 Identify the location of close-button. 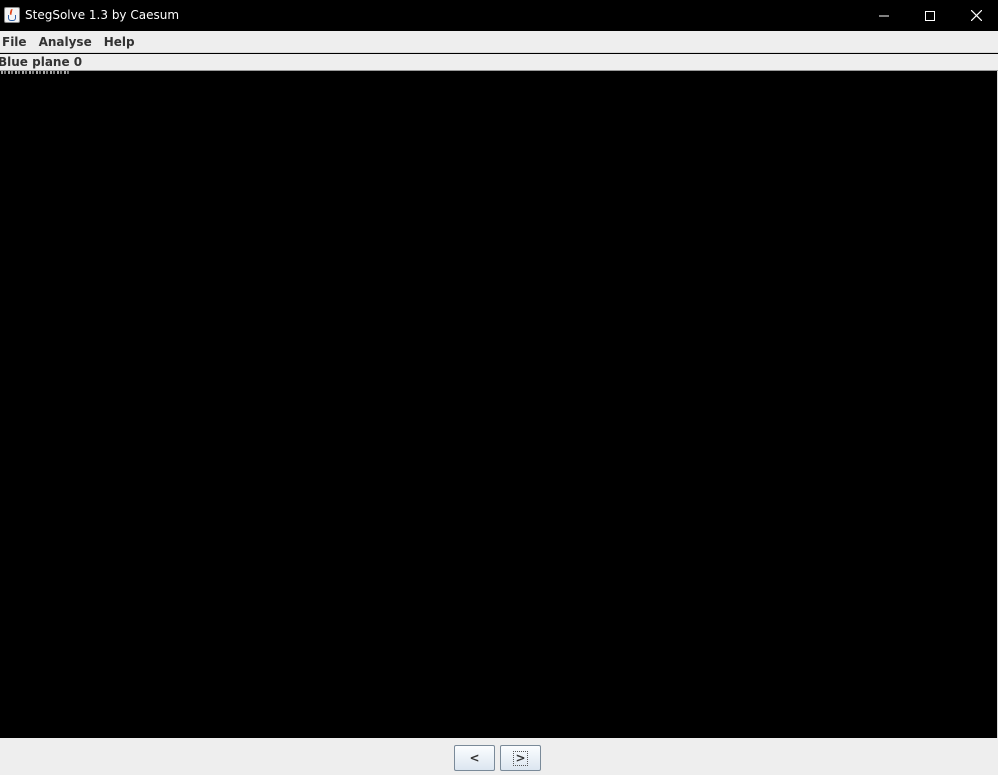
(975, 15).